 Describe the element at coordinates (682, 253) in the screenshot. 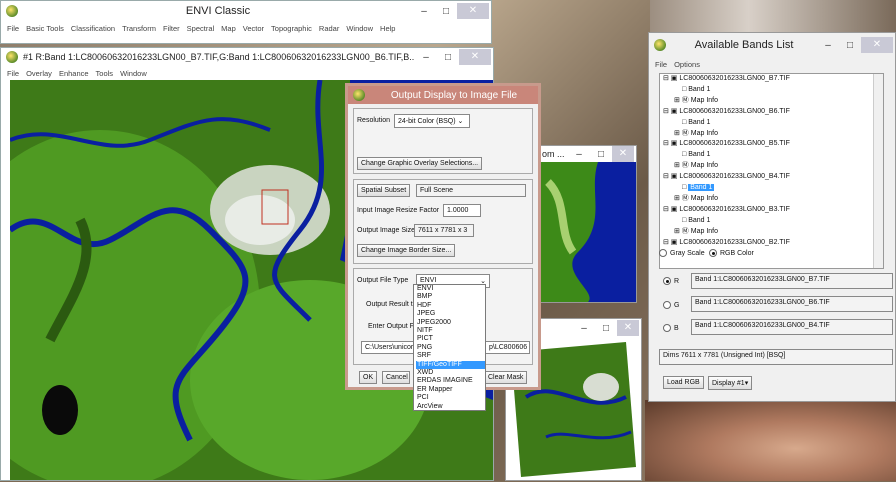

I see `gray-scale-option: Gray Scale` at that location.